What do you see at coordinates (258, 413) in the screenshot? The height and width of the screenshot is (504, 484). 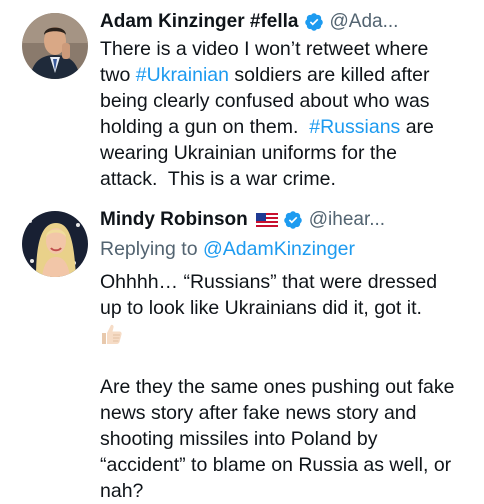 I see `text-line: news story after fake news story and` at bounding box center [258, 413].